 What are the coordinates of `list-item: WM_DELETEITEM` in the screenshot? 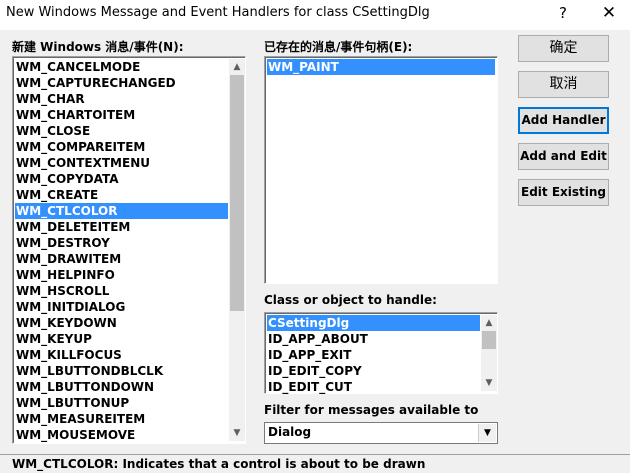 It's located at (121, 227).